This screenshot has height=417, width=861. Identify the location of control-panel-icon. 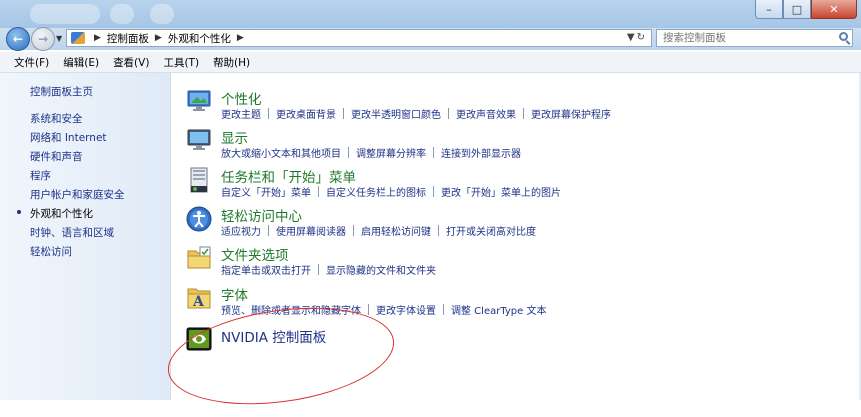
(78, 38).